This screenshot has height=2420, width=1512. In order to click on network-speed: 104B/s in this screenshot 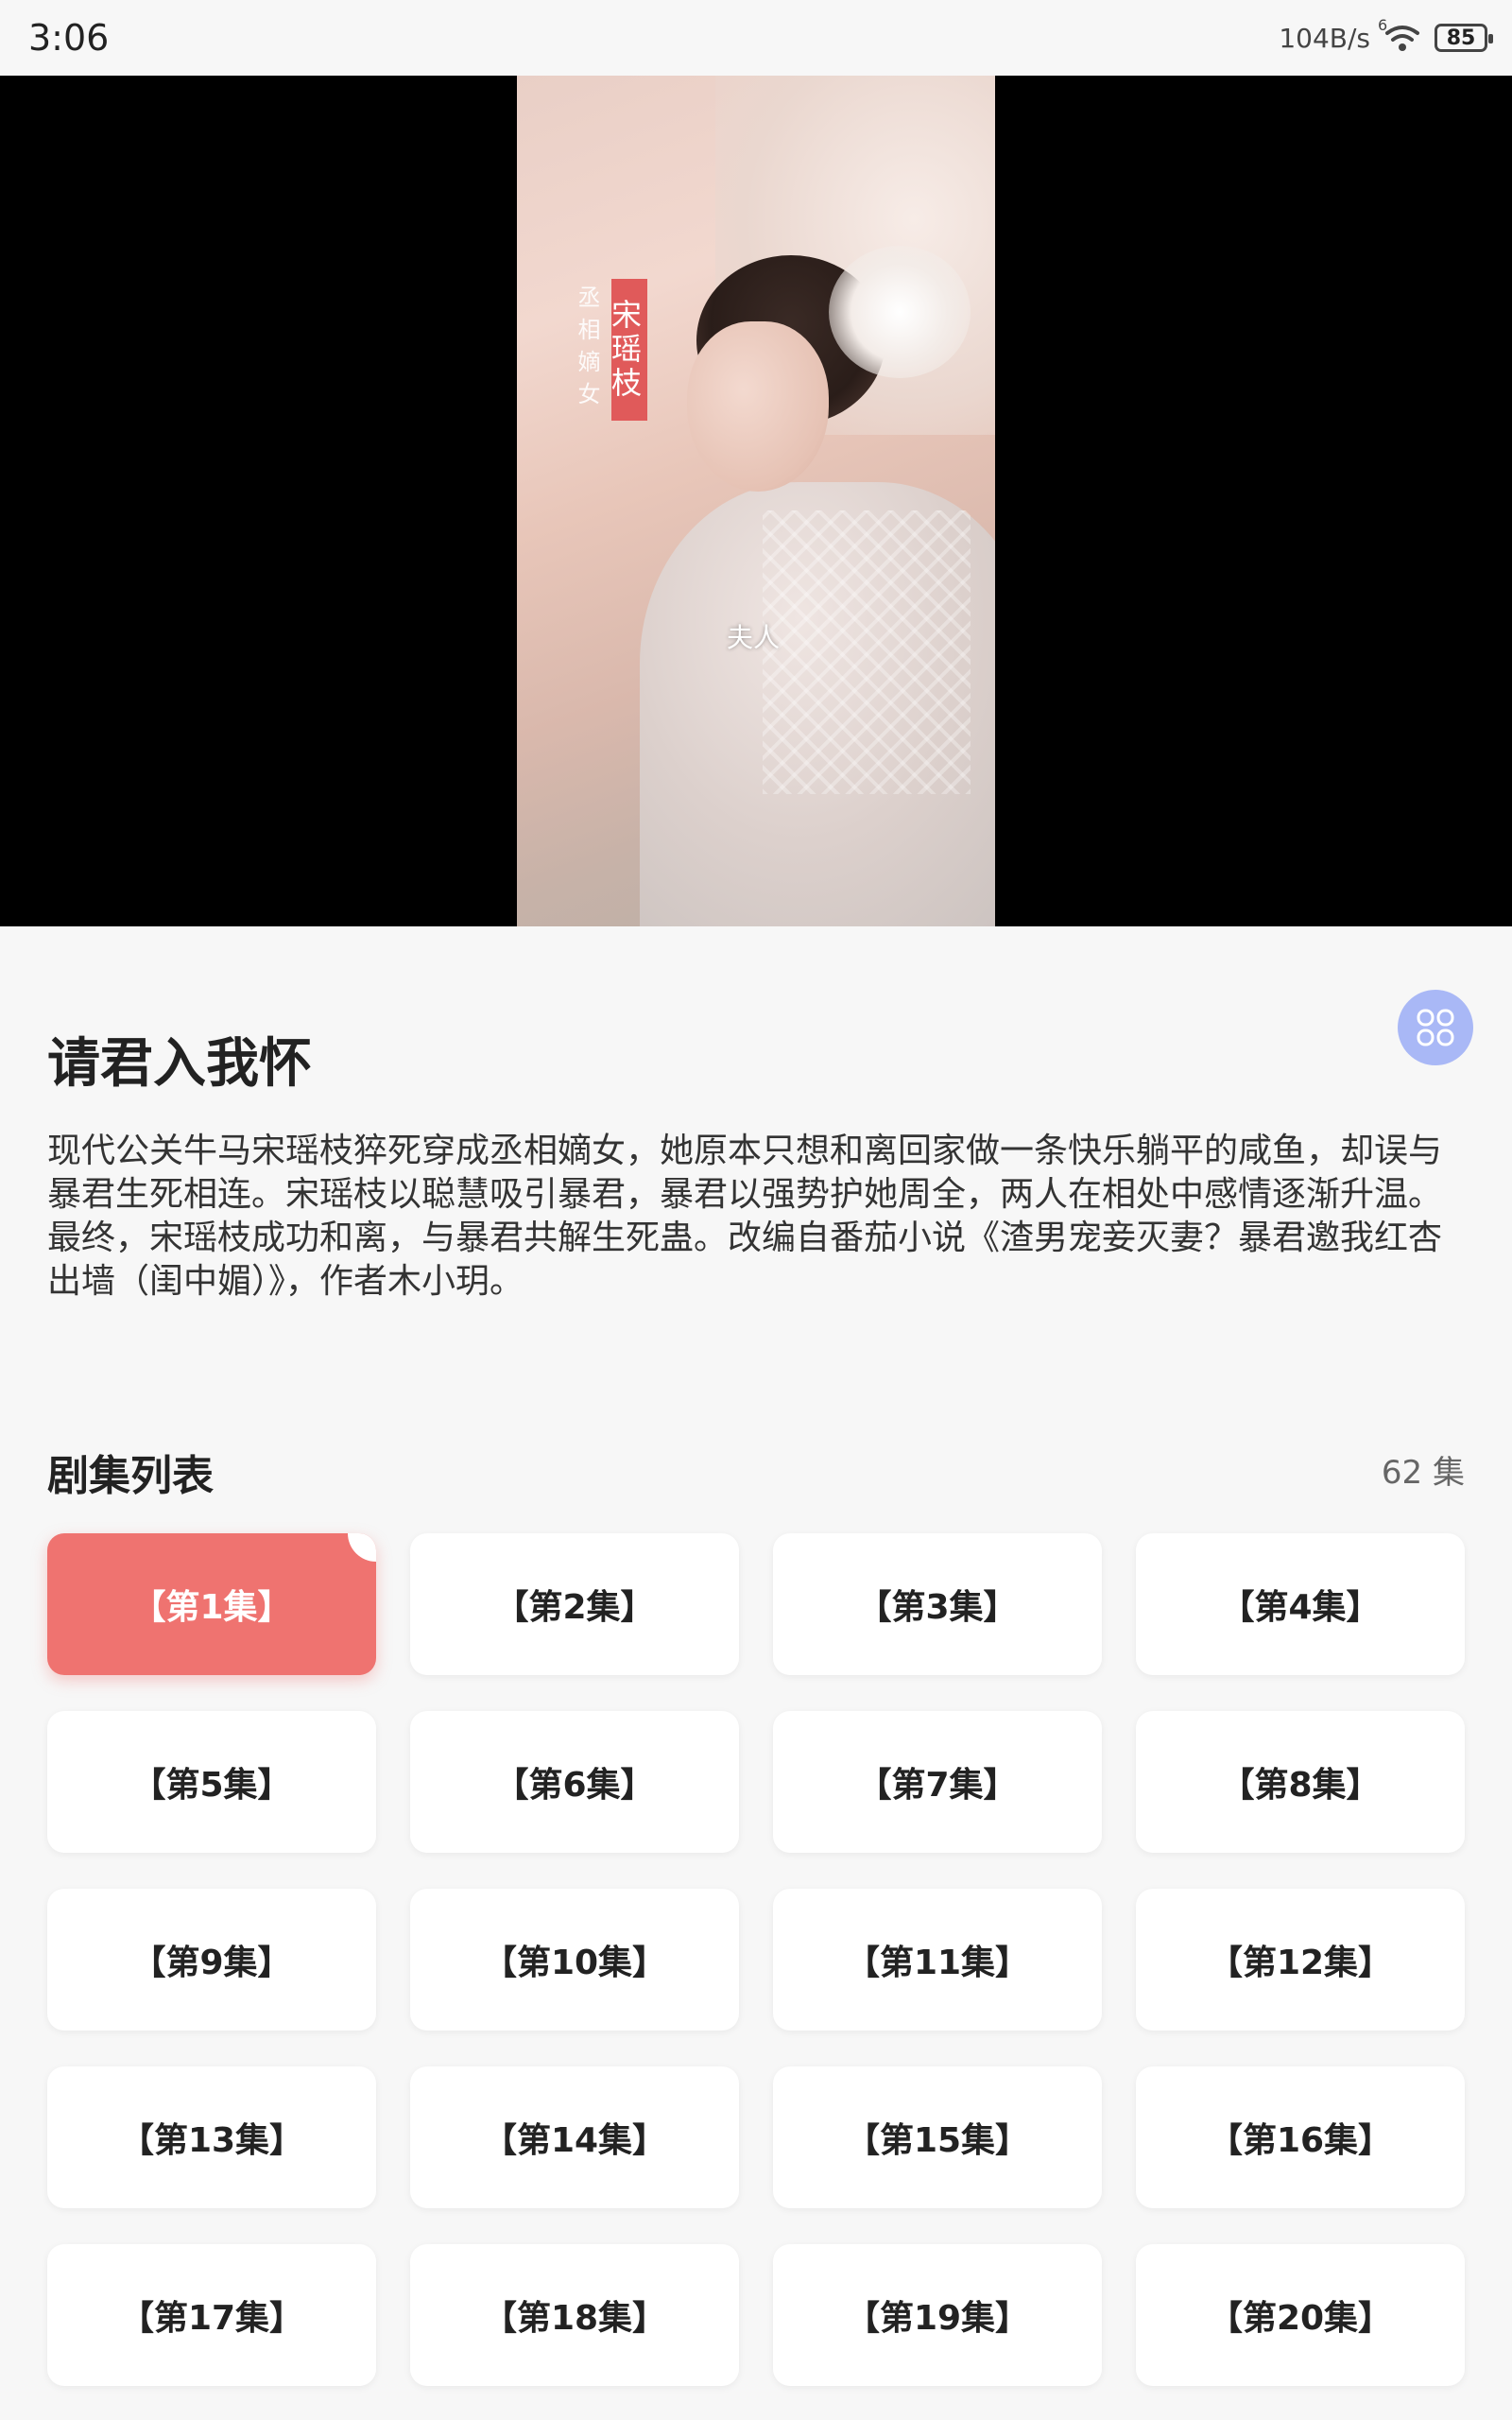, I will do `click(1324, 38)`.